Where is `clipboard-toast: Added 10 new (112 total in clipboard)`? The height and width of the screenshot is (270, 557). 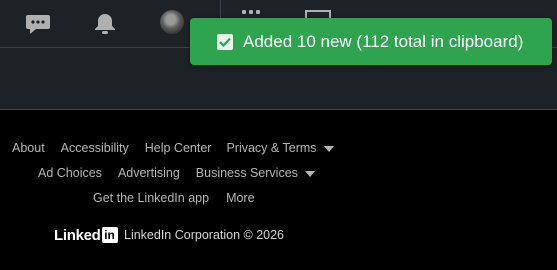 clipboard-toast: Added 10 new (112 total in clipboard) is located at coordinates (371, 41).